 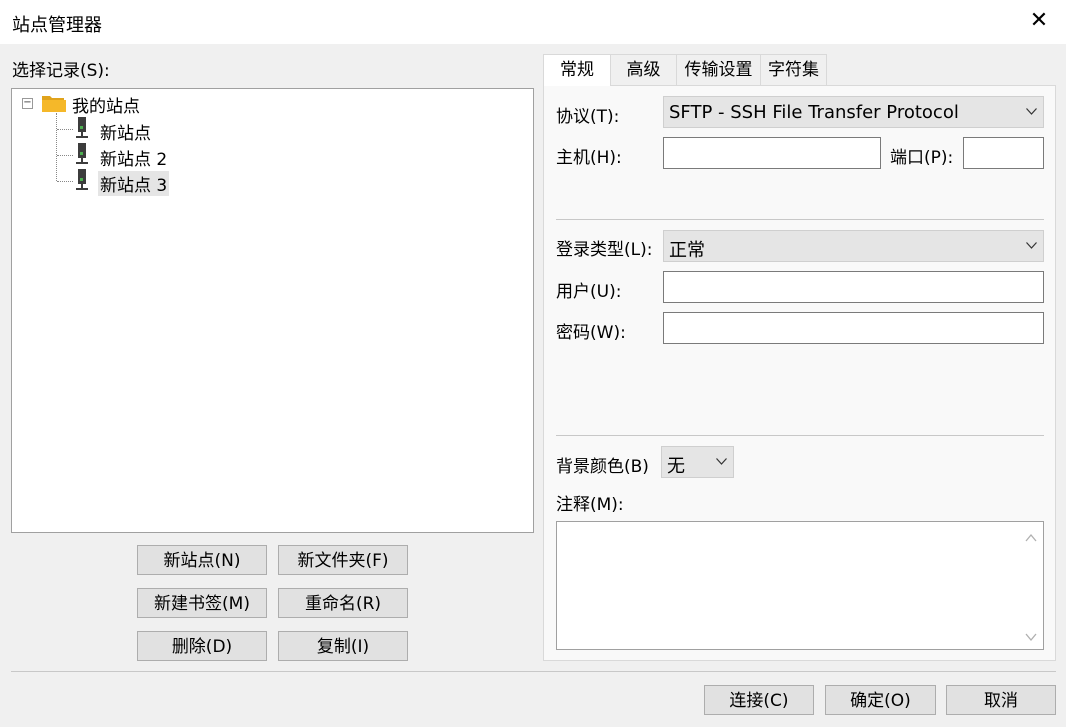 I want to click on new-bookmark-button: 新建书签(M), so click(x=202, y=603).